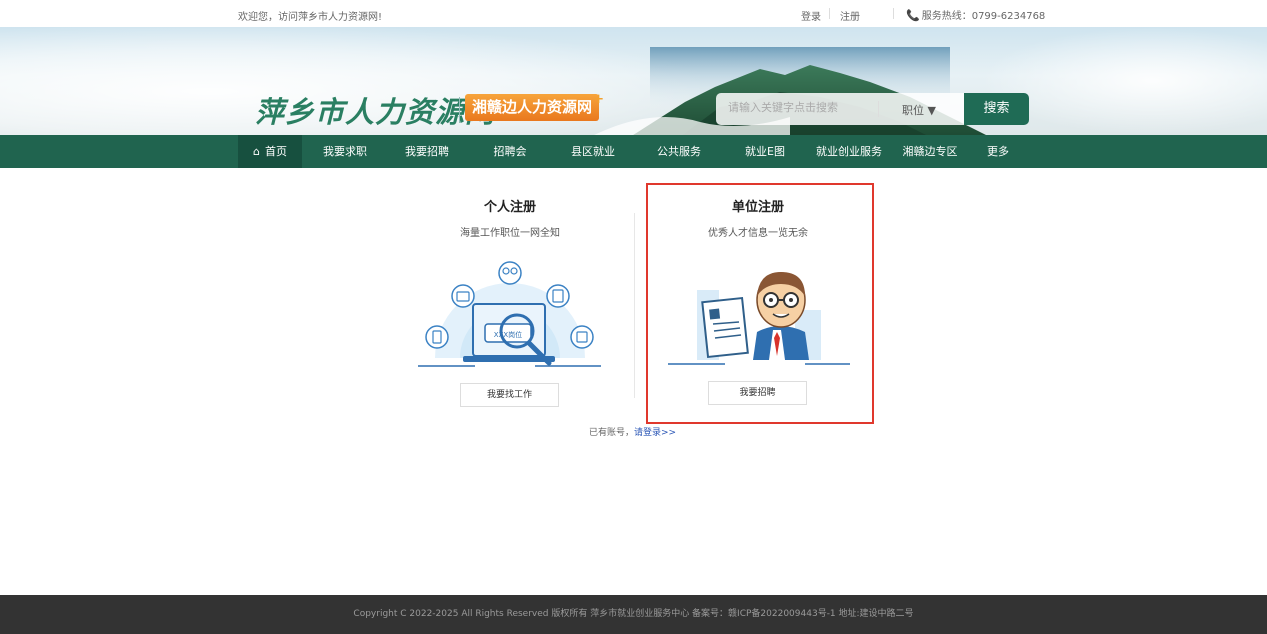 This screenshot has width=1267, height=634. Describe the element at coordinates (593, 151) in the screenshot. I see `nav-item-county-employment: 县区就业` at that location.